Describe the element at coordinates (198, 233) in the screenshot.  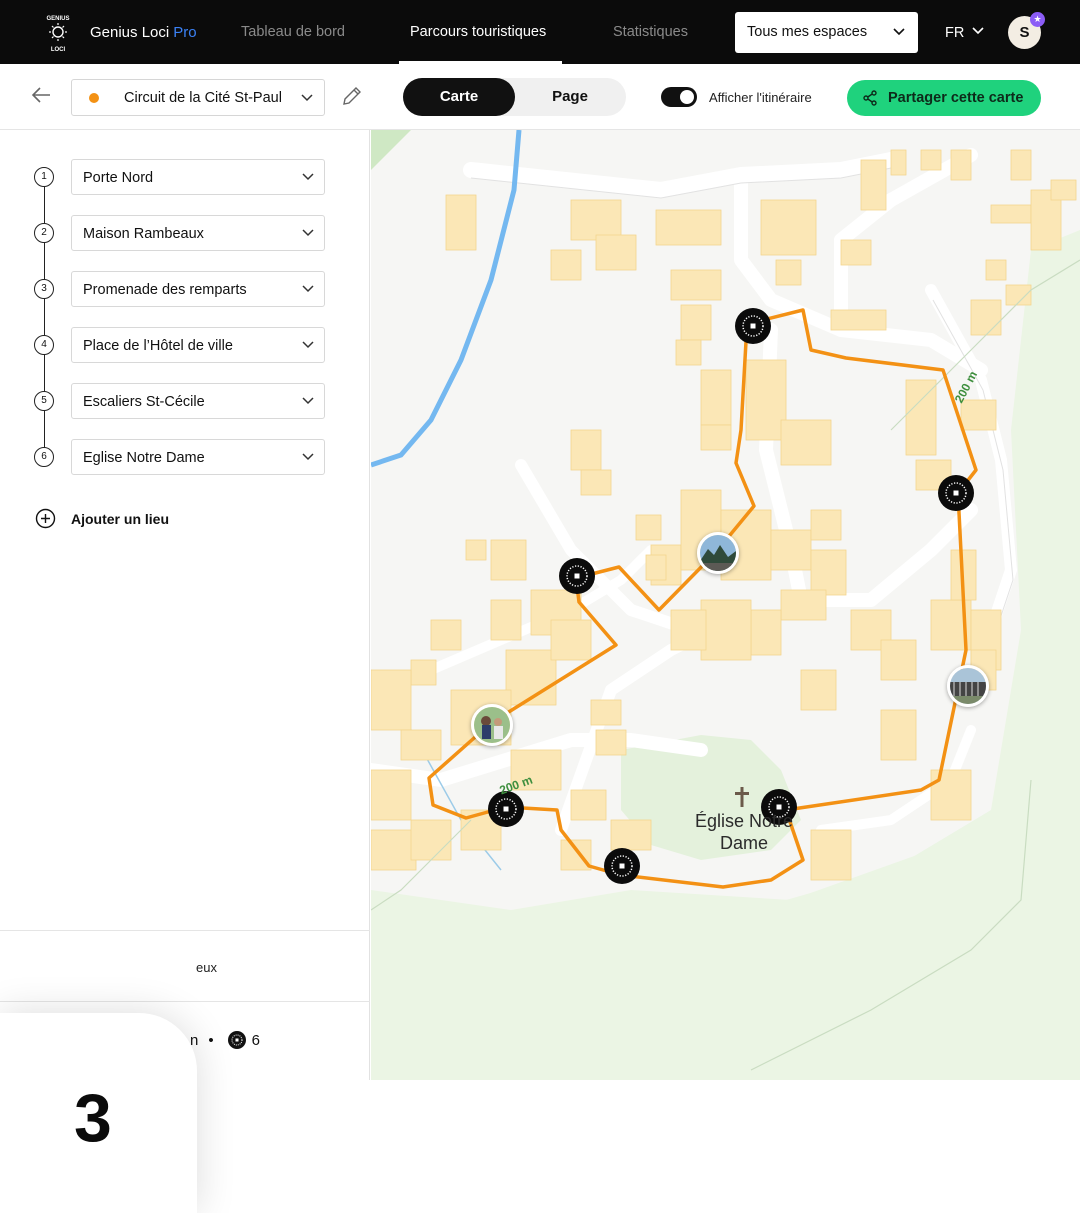
I see `stop-select: Maison Rambeaux` at that location.